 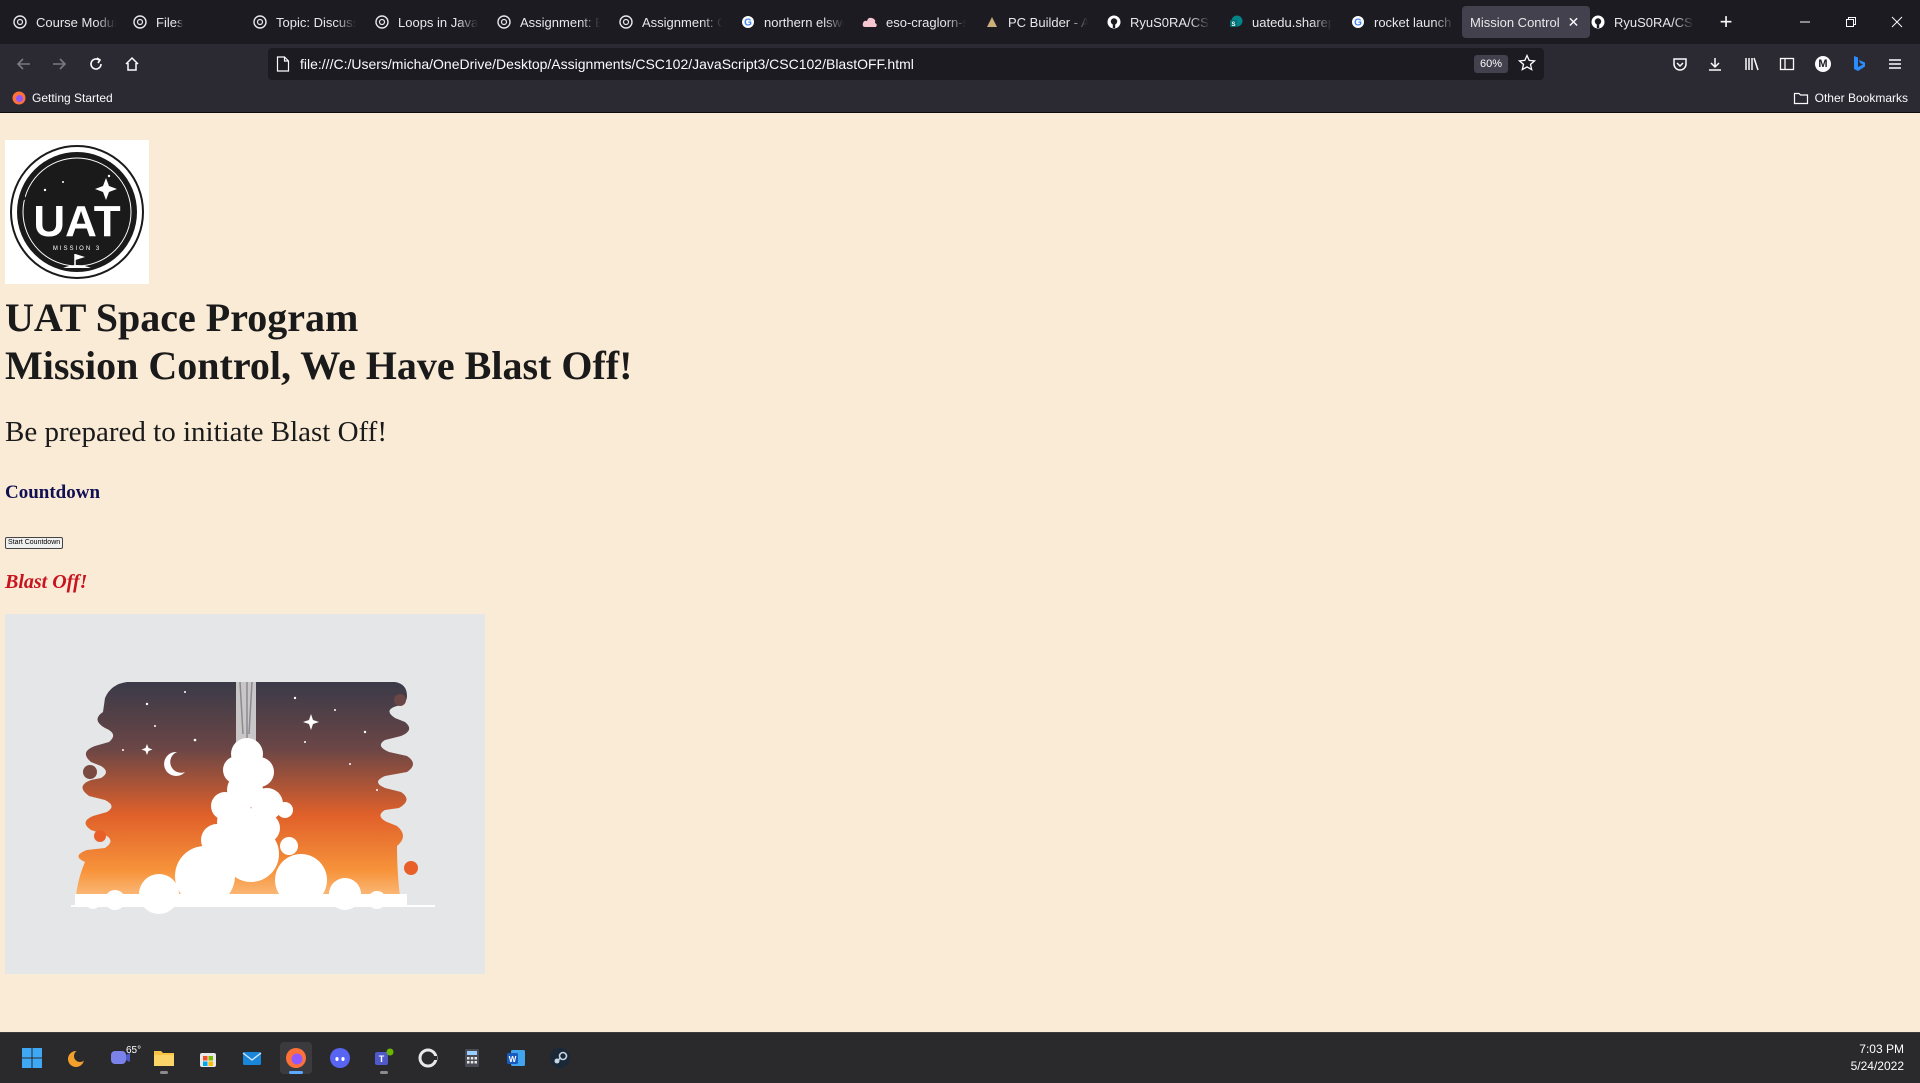 I want to click on tab-mission-control: Mission Control ✕, so click(x=1526, y=22).